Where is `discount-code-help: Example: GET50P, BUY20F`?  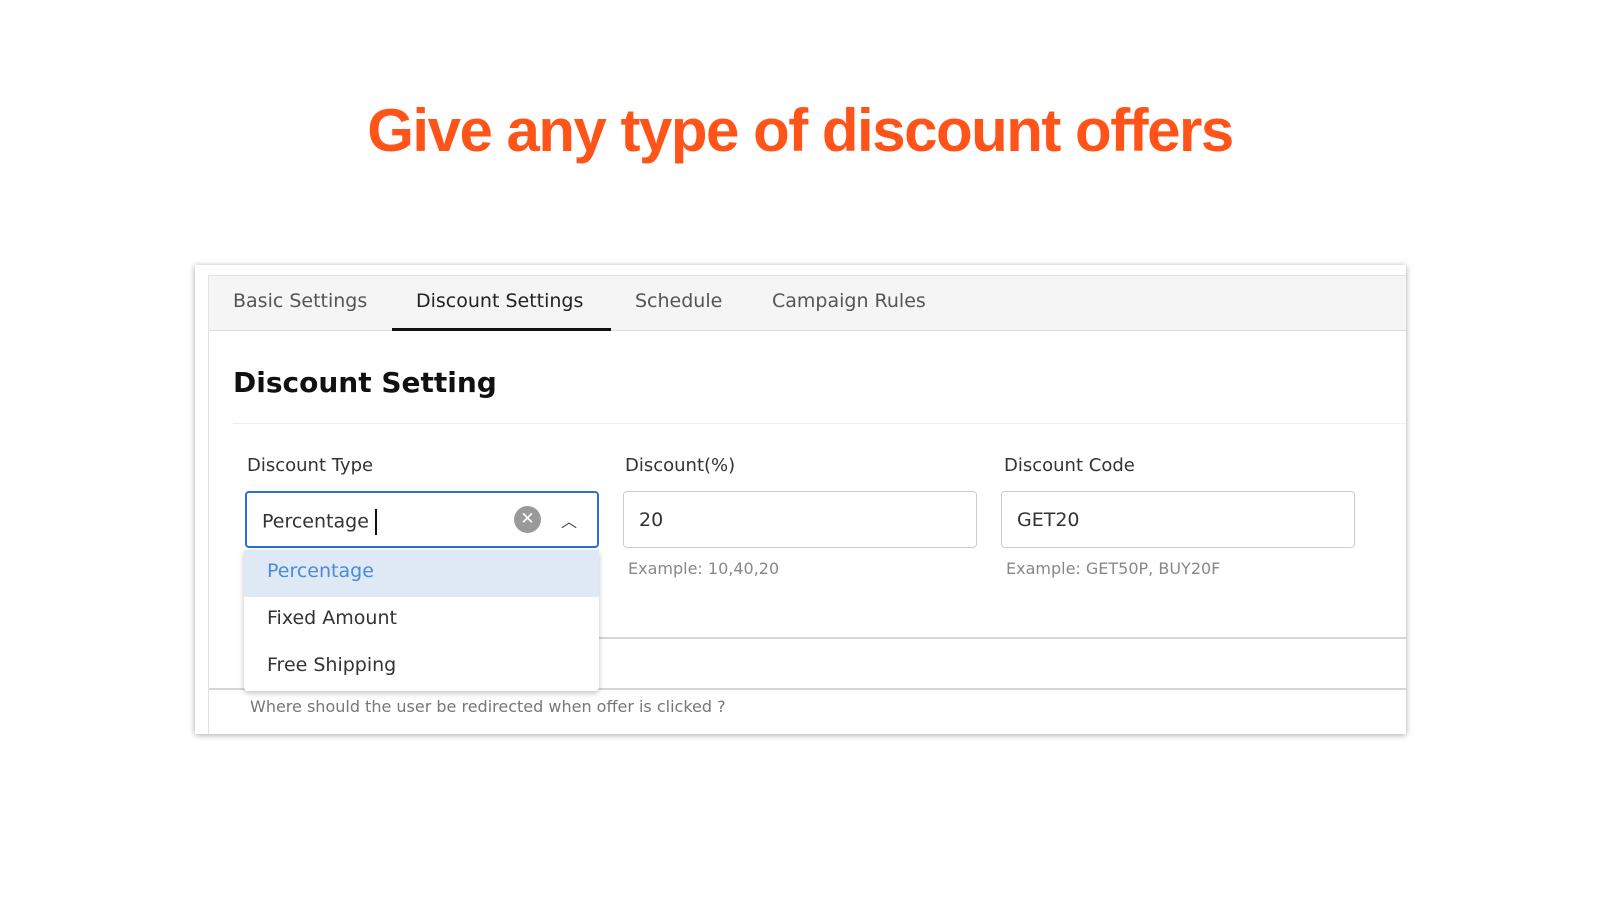
discount-code-help: Example: GET50P, BUY20F is located at coordinates (1113, 568).